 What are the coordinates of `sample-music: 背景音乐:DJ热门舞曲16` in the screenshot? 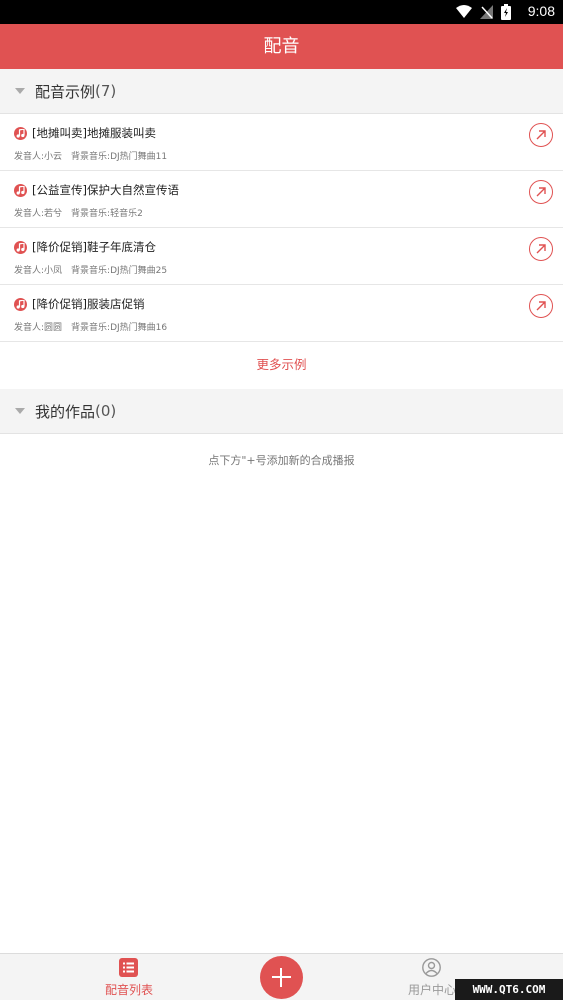 It's located at (119, 328).